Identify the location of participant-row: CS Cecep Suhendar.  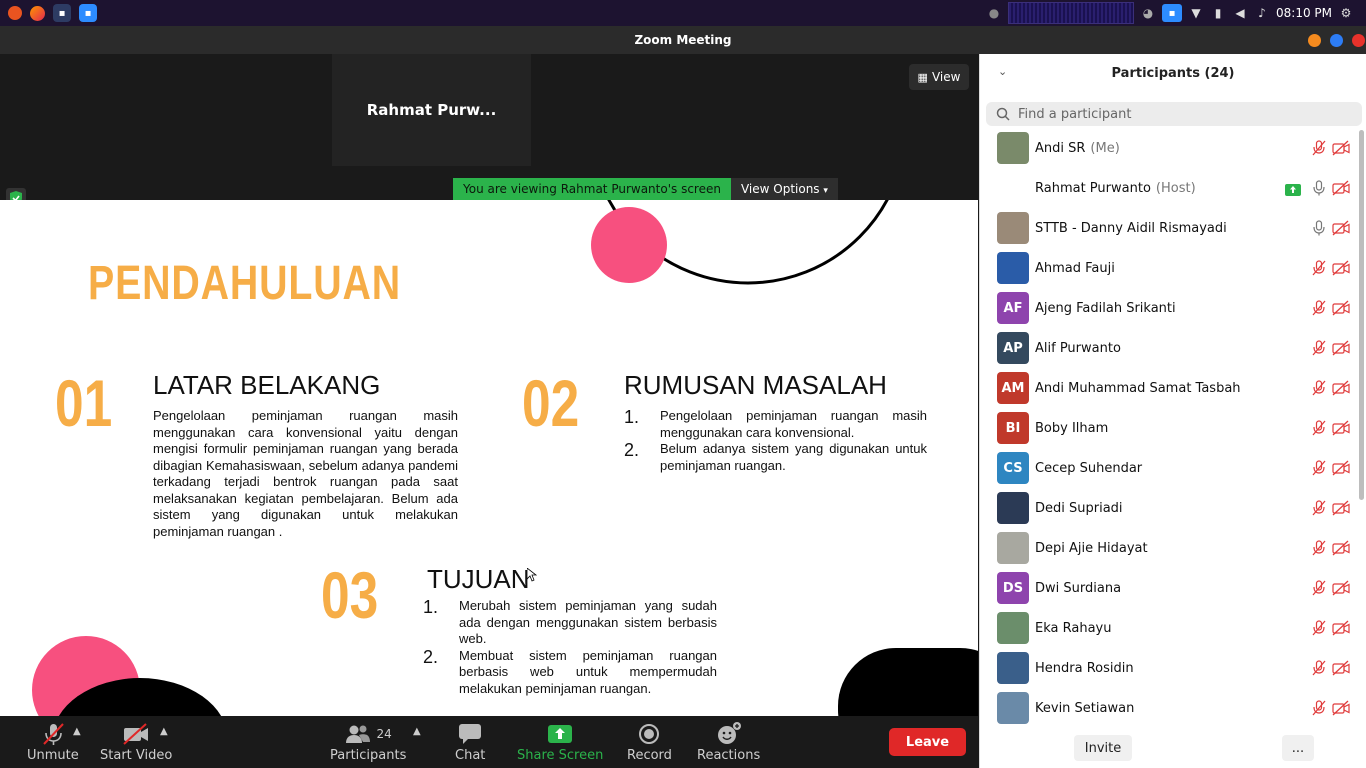
(1168, 468).